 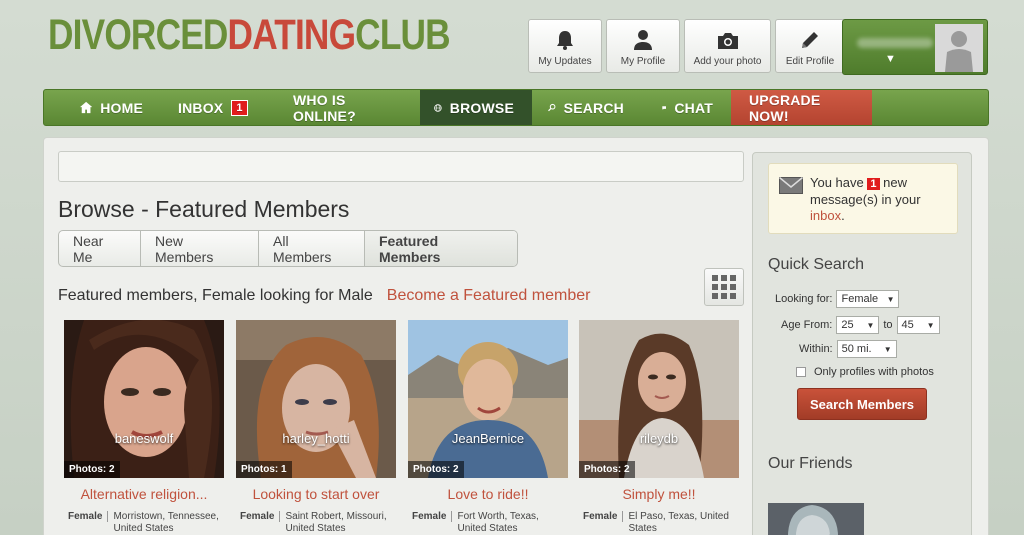 What do you see at coordinates (868, 299) in the screenshot?
I see `looking-for-select: Female ▼` at bounding box center [868, 299].